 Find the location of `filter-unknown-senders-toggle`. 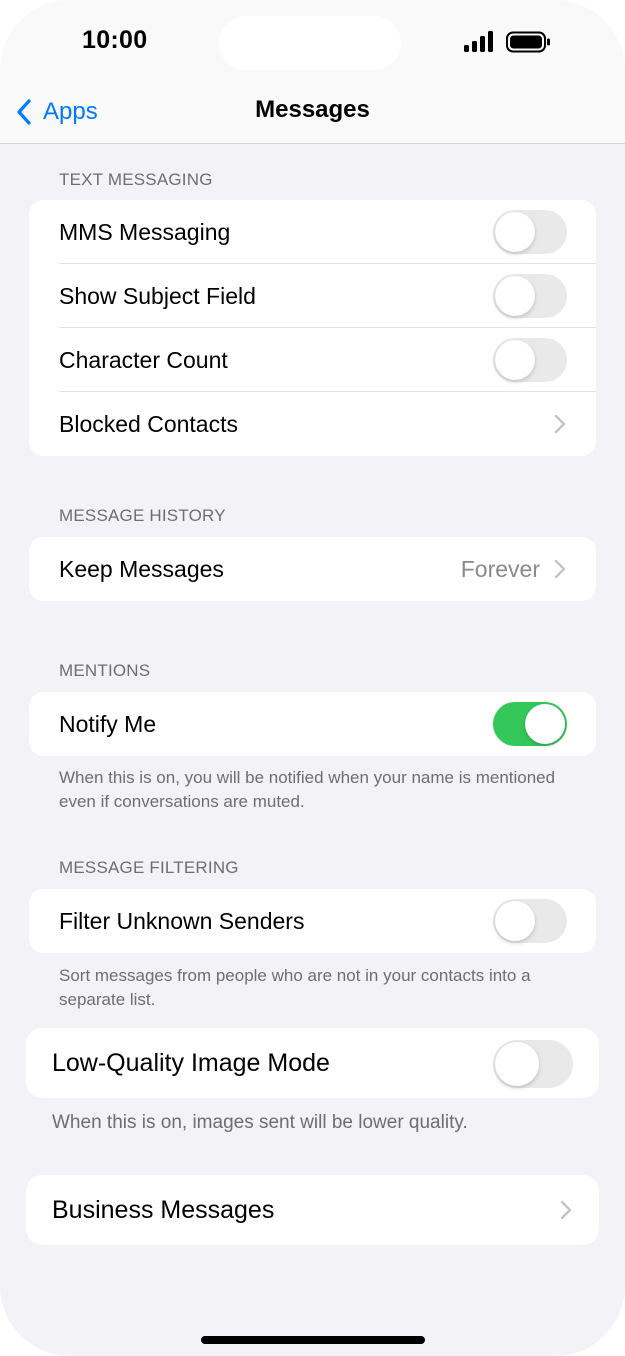

filter-unknown-senders-toggle is located at coordinates (530, 921).